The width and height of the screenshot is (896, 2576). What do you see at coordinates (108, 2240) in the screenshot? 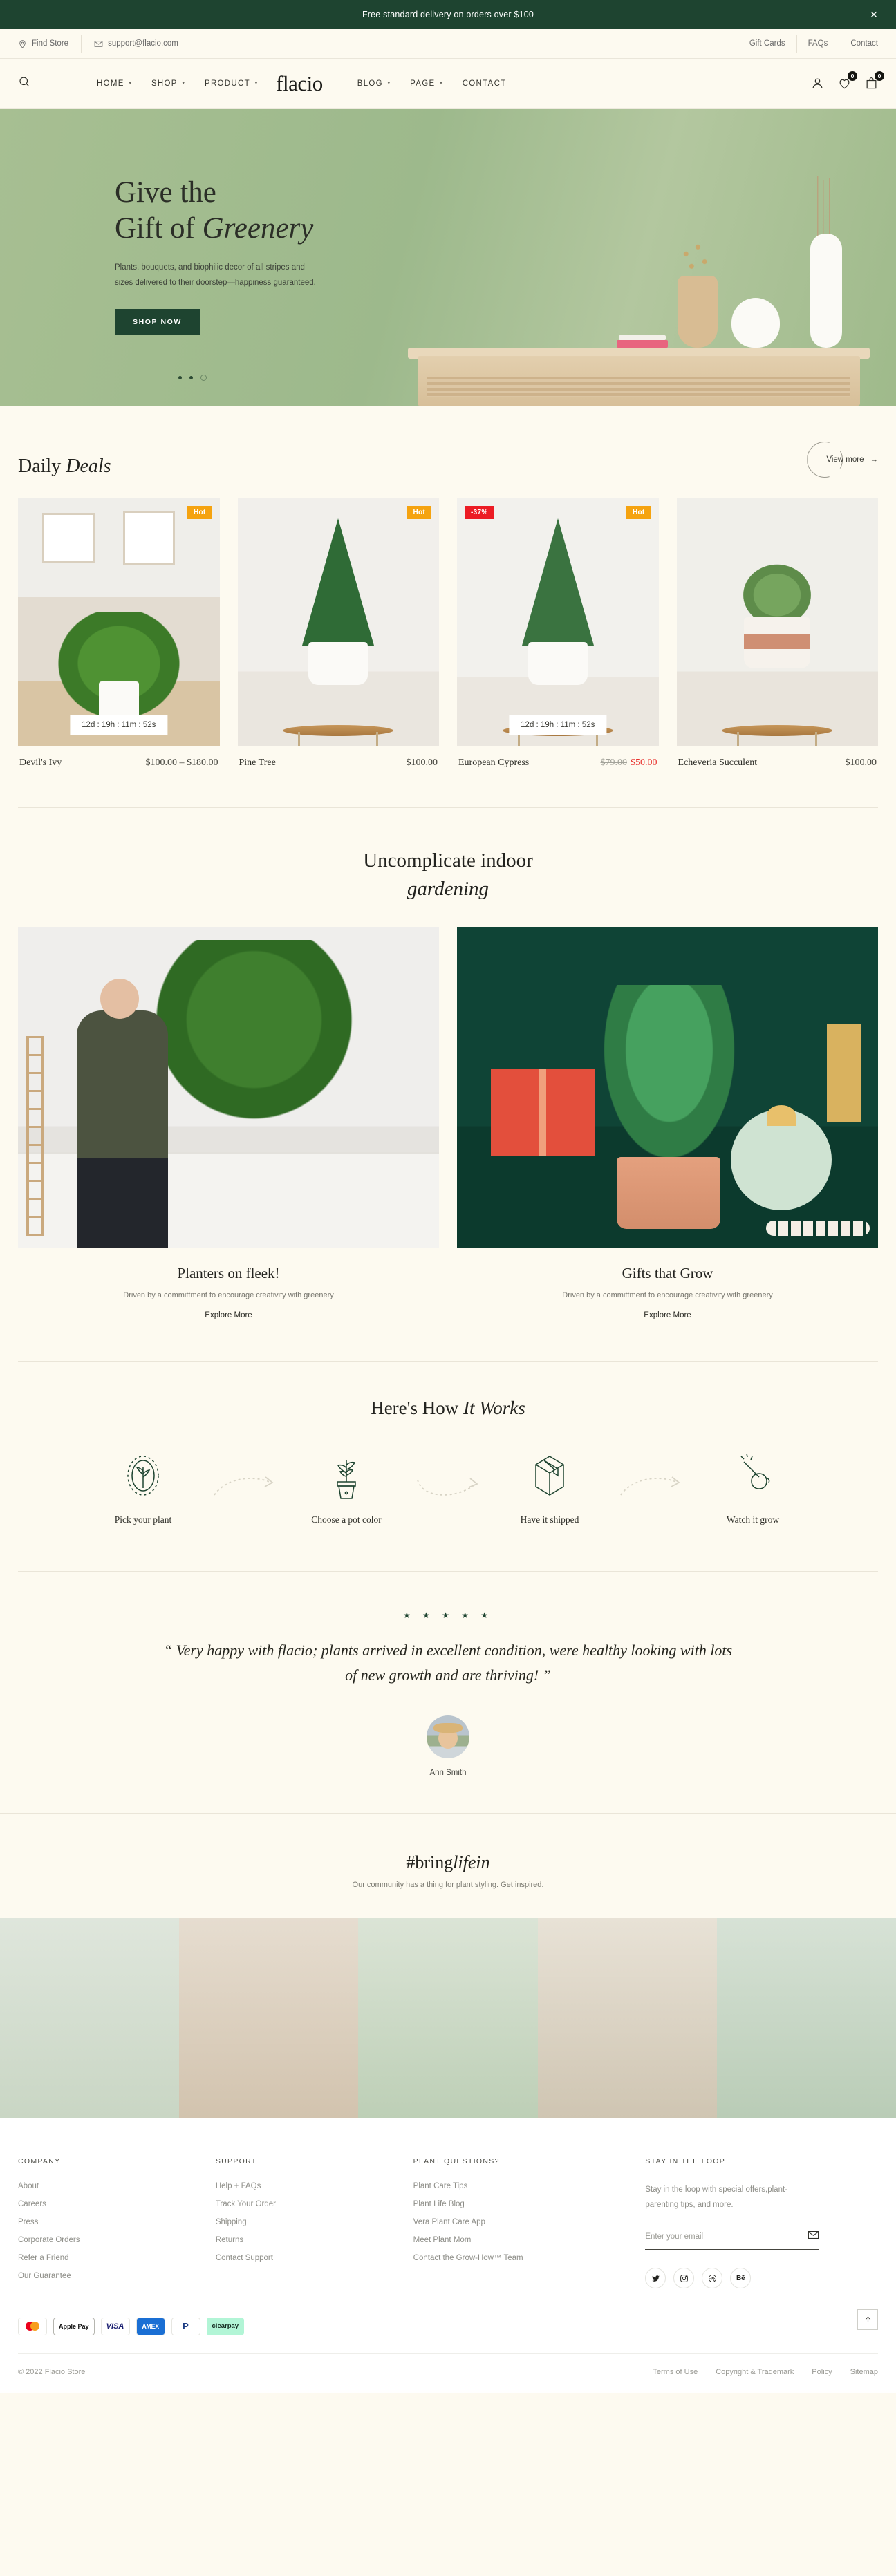
I see `footer-link-corporate-orders: Corporate Orders` at bounding box center [108, 2240].